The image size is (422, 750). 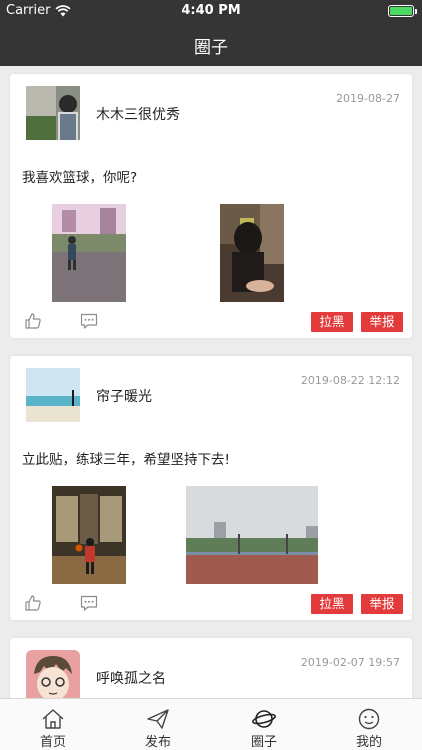 What do you see at coordinates (368, 742) in the screenshot?
I see `tab-label: 我的` at bounding box center [368, 742].